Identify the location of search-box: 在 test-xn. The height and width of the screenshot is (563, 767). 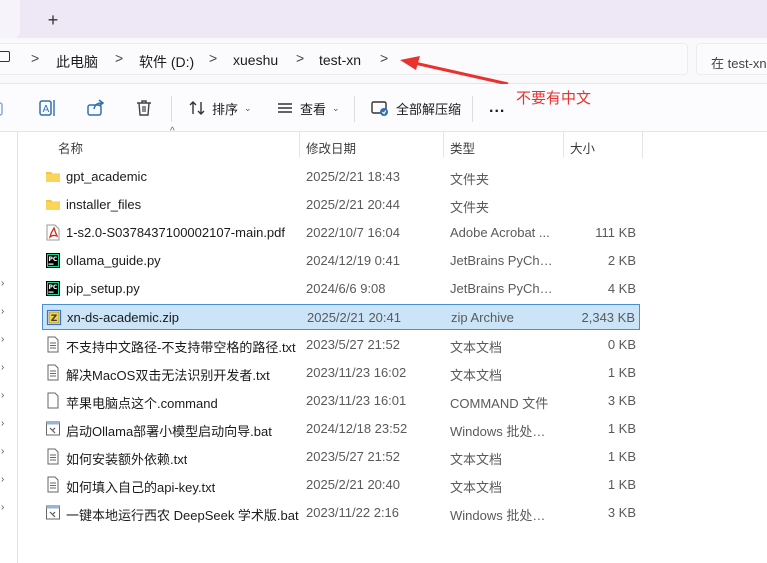
(731, 59).